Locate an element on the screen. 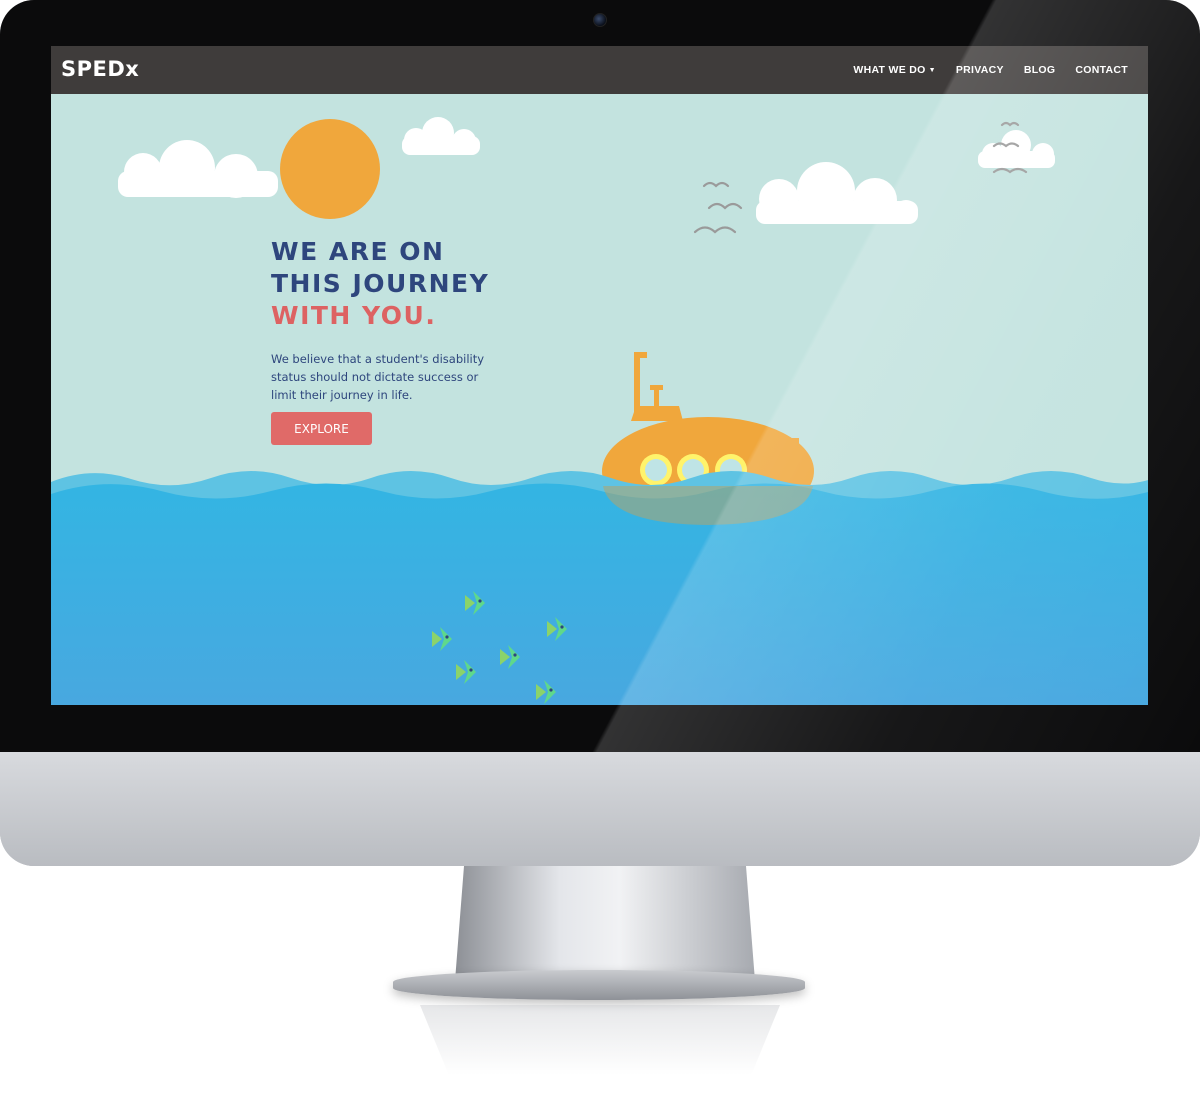 This screenshot has height=1101, width=1200. nav-menu: WHAT WE DO ▼ PRIVACY BLOG CONTACT is located at coordinates (990, 70).